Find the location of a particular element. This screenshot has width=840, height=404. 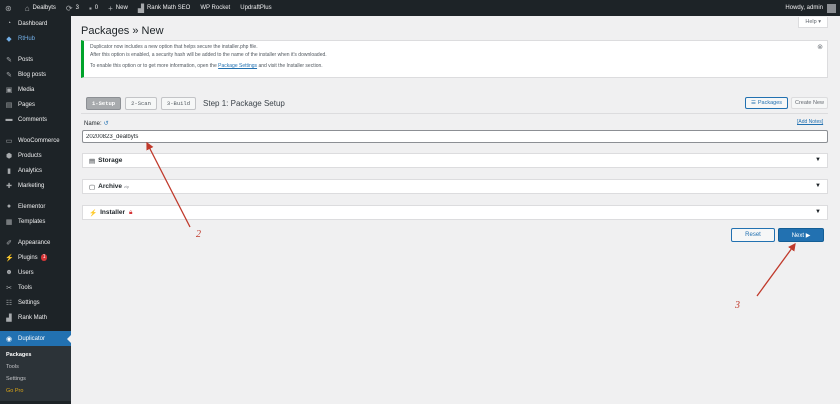

annotation-number-3: 3 is located at coordinates (737, 305).